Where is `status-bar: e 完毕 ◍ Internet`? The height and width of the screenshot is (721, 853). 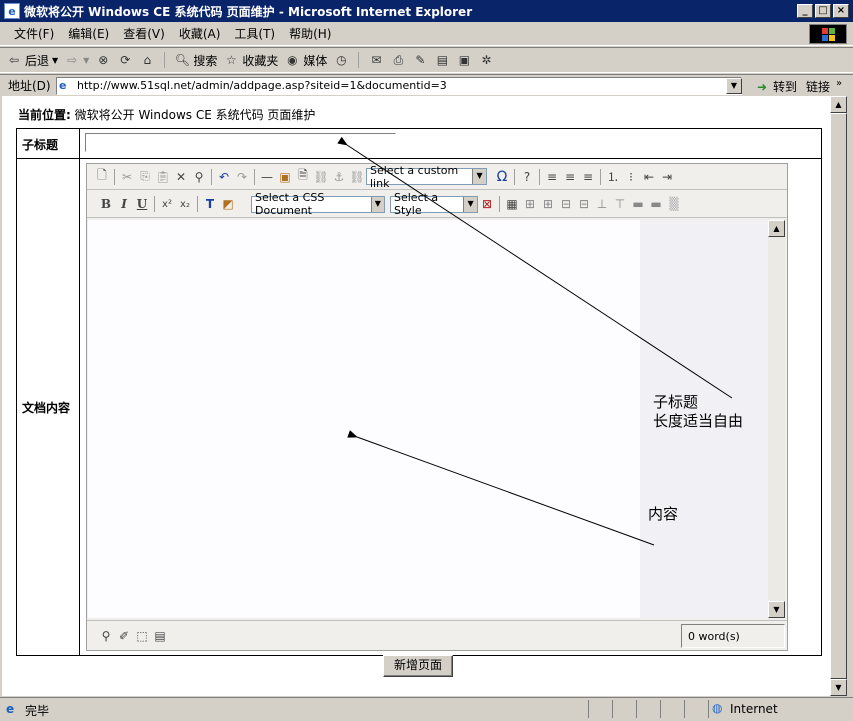 status-bar: e 完毕 ◍ Internet is located at coordinates (426, 709).